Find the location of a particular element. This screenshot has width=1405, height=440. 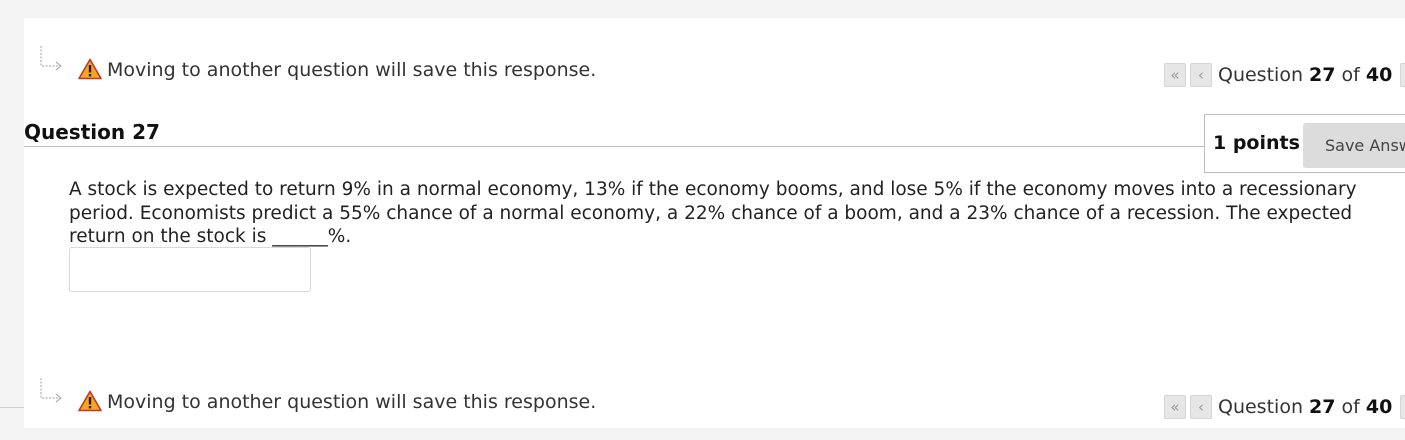

divider is located at coordinates (12, 407).